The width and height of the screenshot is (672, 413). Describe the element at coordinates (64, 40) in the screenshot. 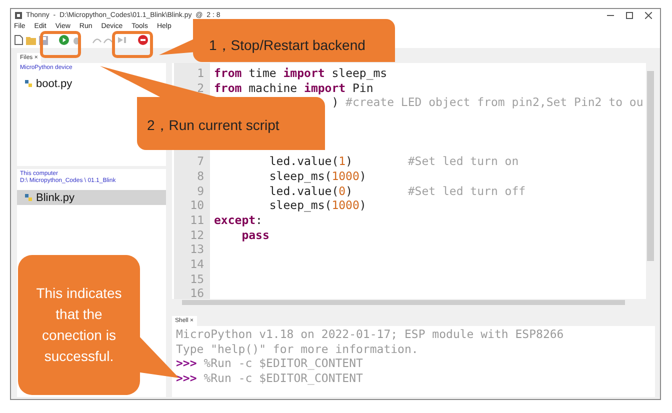

I see `run-icon` at that location.